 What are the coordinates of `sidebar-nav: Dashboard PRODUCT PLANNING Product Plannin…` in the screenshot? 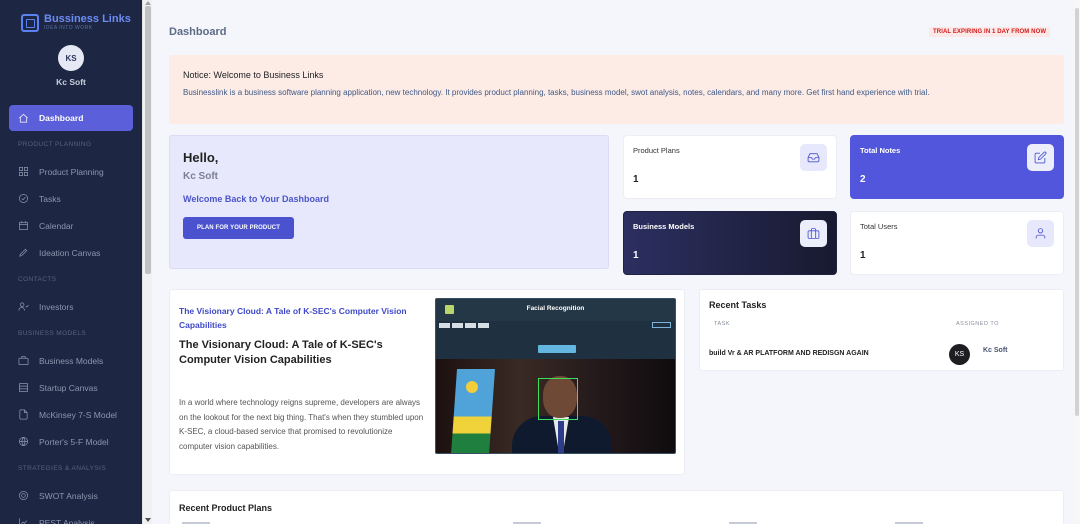 It's located at (71, 314).